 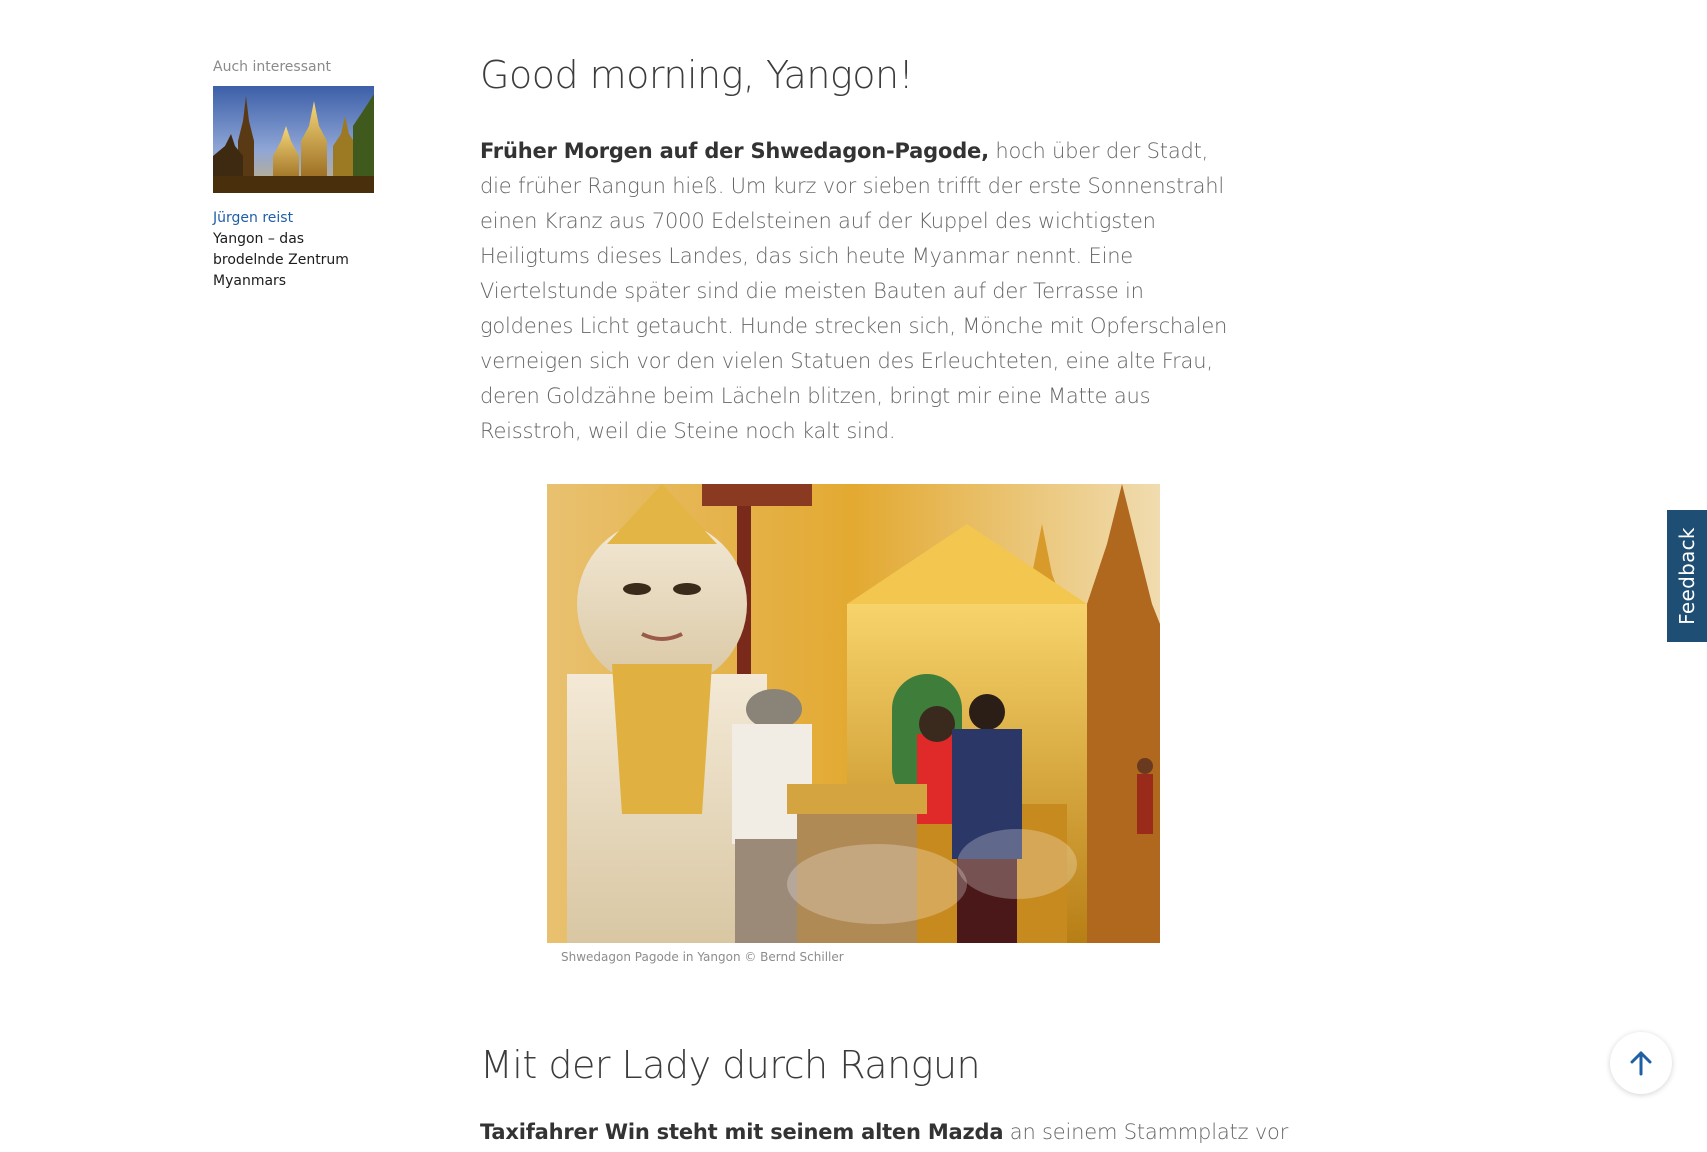 What do you see at coordinates (1146, 1132) in the screenshot?
I see `section-text: an seinem Stammplatz vor` at bounding box center [1146, 1132].